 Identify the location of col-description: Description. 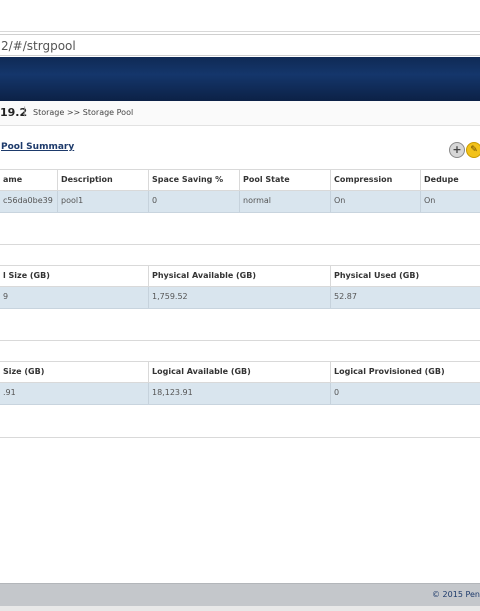
(103, 180).